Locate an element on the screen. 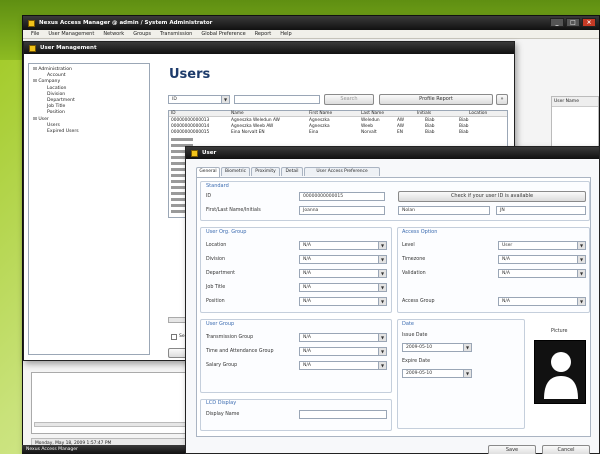 The width and height of the screenshot is (600, 454). salary-group-select: N/A ▼ is located at coordinates (343, 365).